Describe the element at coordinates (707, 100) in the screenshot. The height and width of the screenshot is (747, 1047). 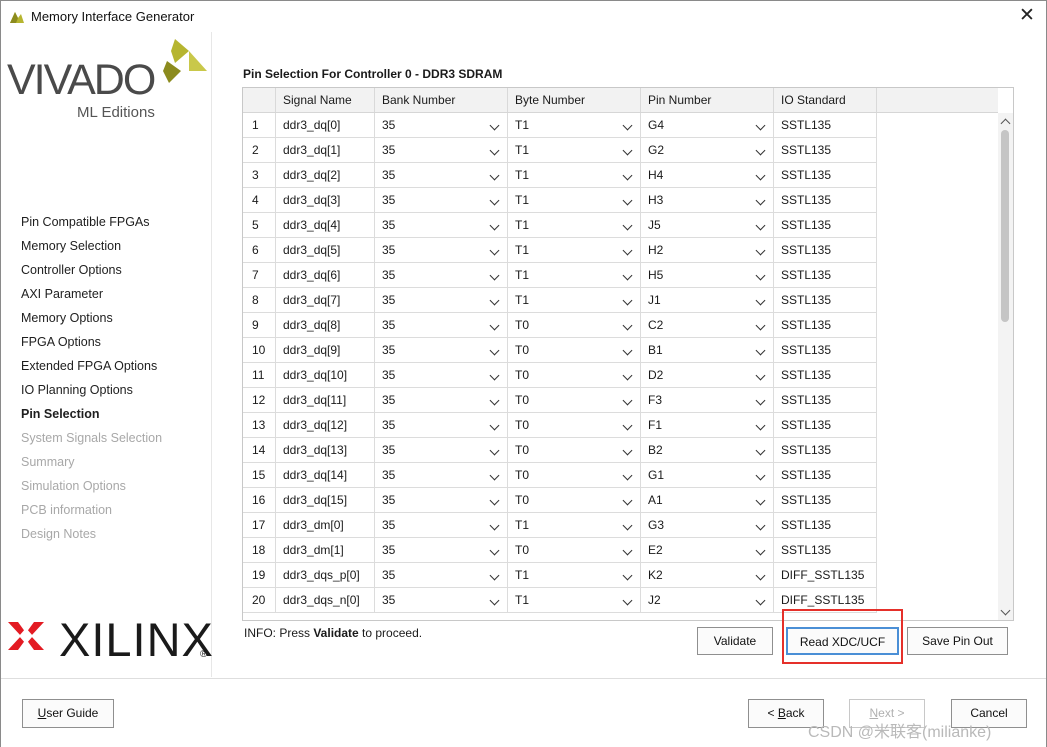
I see `column-header-pin-number: Pin Number` at that location.